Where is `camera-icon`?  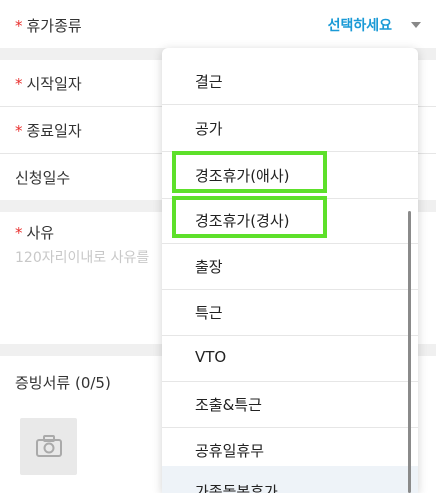 camera-icon is located at coordinates (49, 446).